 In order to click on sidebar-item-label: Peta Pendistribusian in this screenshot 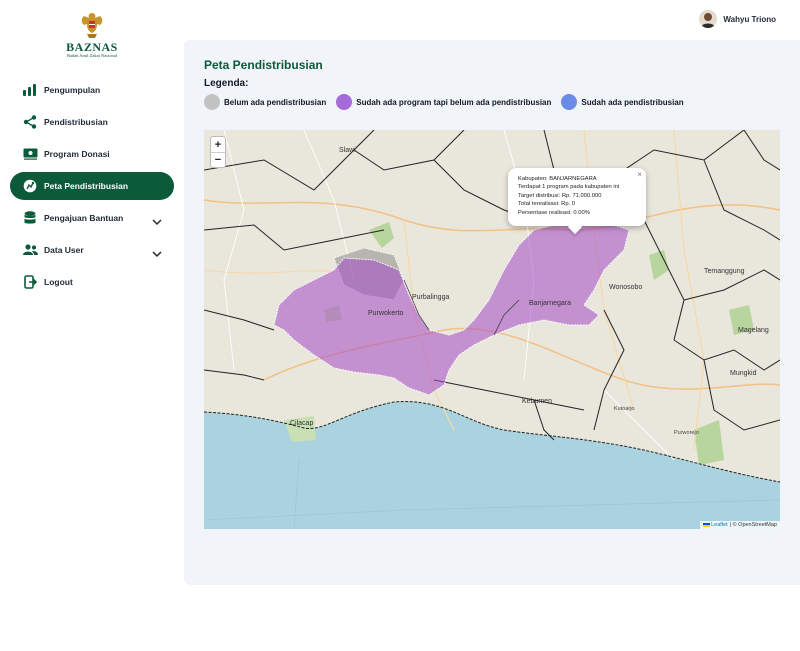, I will do `click(86, 186)`.